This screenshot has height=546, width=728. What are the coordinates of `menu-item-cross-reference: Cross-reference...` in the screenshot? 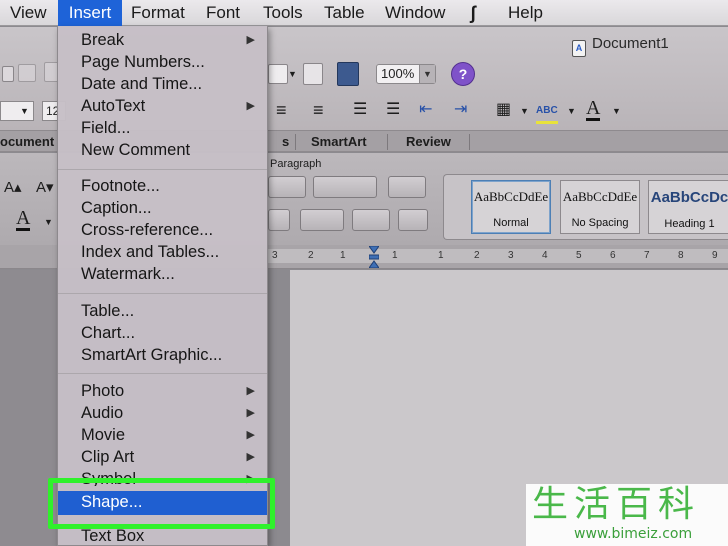 It's located at (162, 230).